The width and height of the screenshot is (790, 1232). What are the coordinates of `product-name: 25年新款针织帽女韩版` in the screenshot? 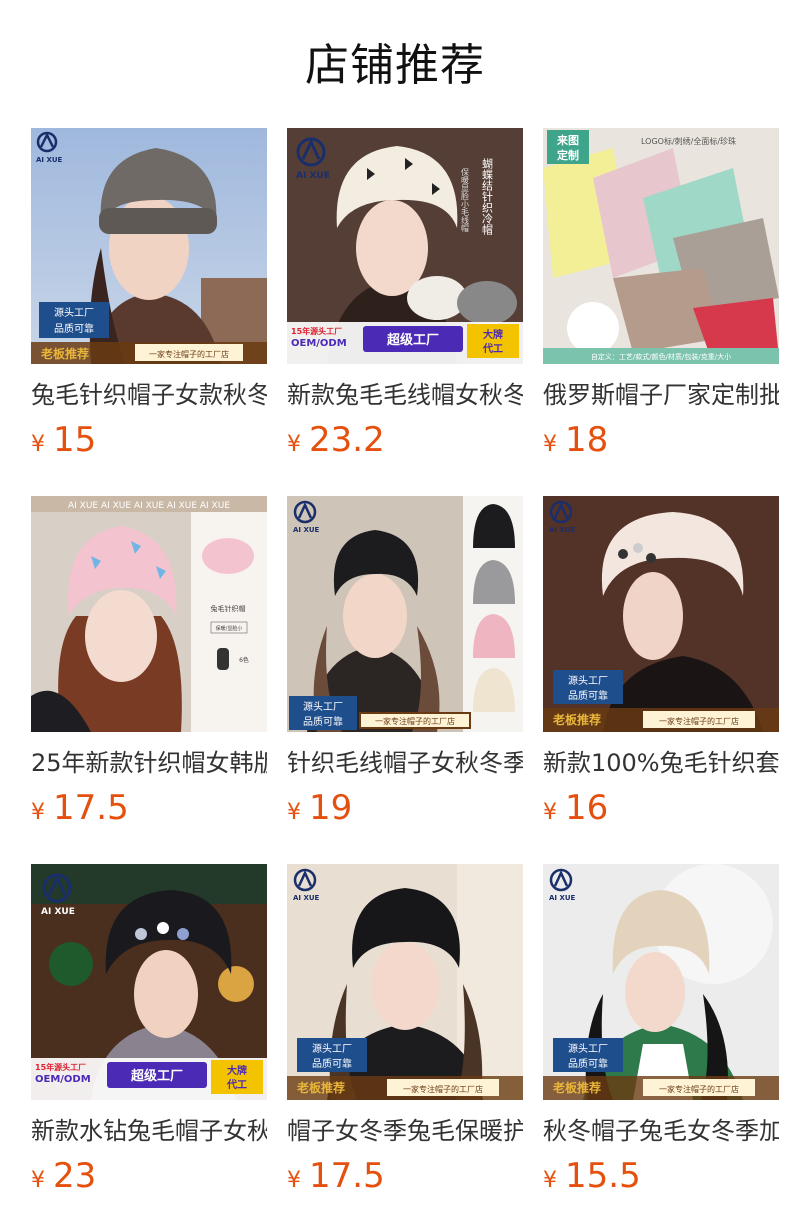 It's located at (149, 764).